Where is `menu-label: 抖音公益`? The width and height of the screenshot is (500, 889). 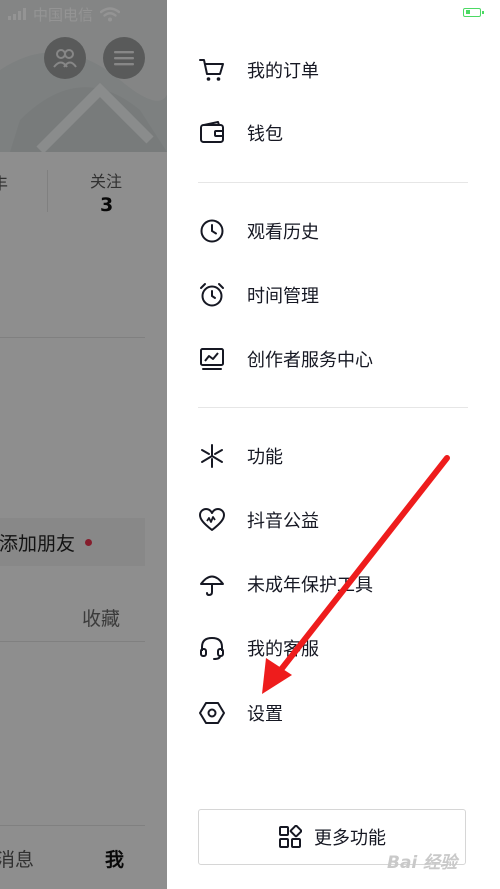 menu-label: 抖音公益 is located at coordinates (283, 521).